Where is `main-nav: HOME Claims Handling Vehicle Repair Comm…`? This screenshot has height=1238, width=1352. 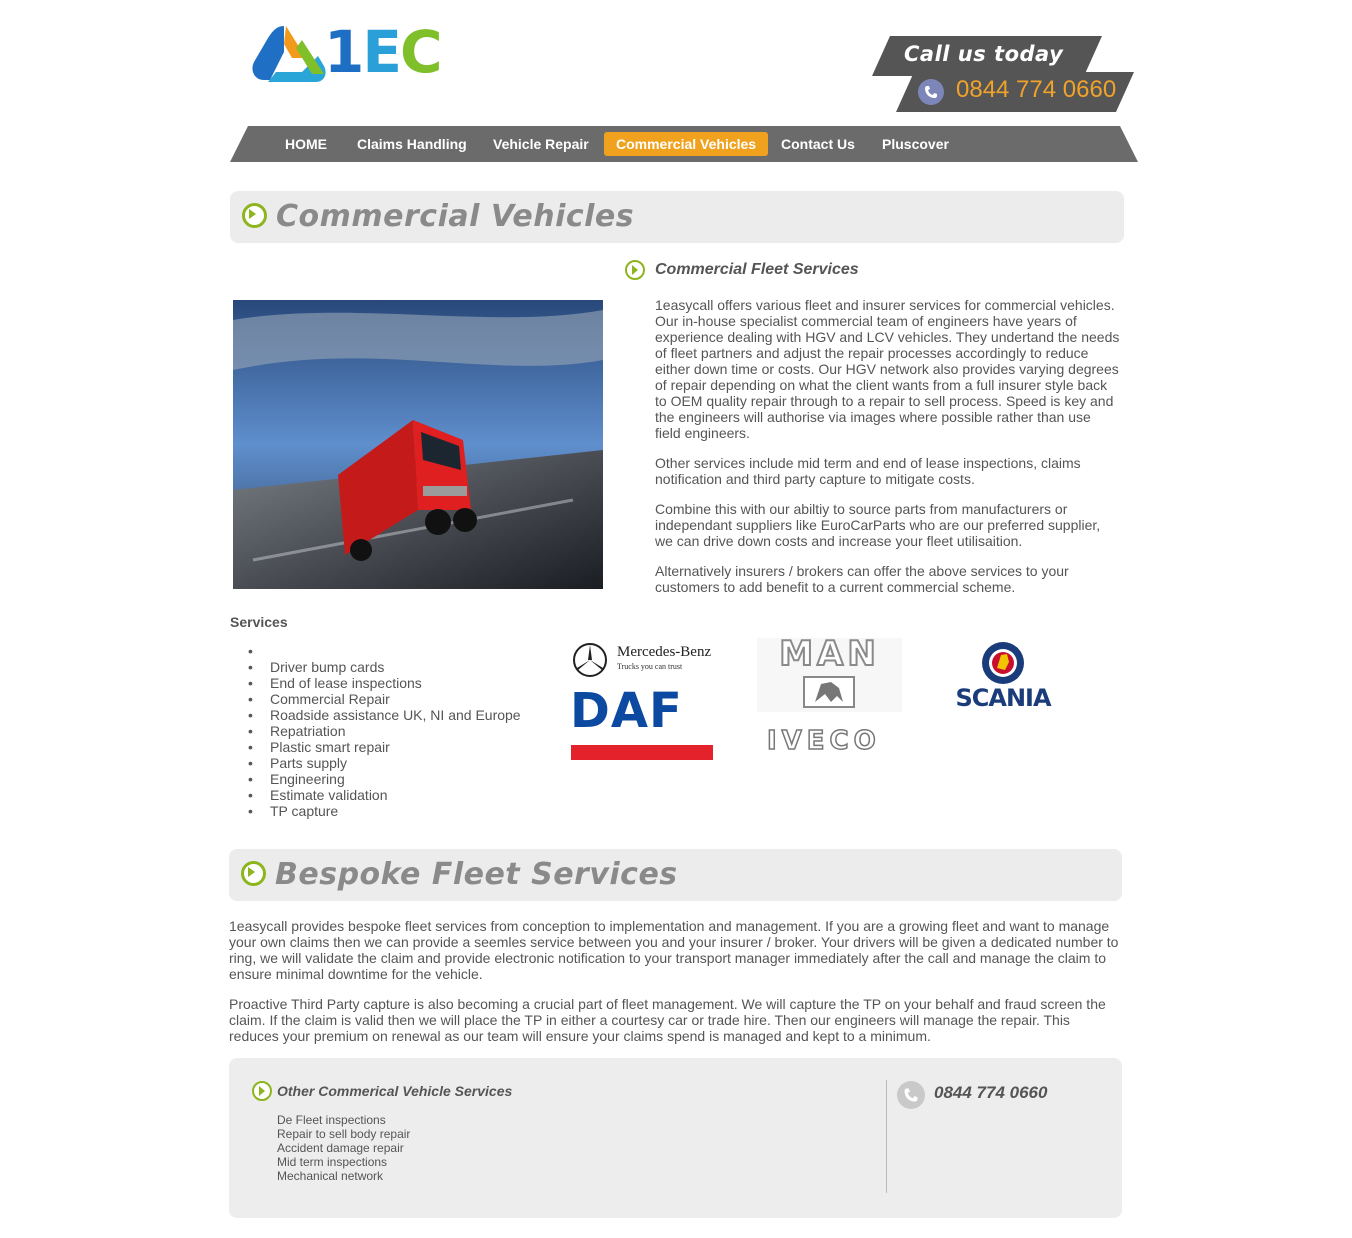
main-nav: HOME Claims Handling Vehicle Repair Comm… is located at coordinates (684, 144).